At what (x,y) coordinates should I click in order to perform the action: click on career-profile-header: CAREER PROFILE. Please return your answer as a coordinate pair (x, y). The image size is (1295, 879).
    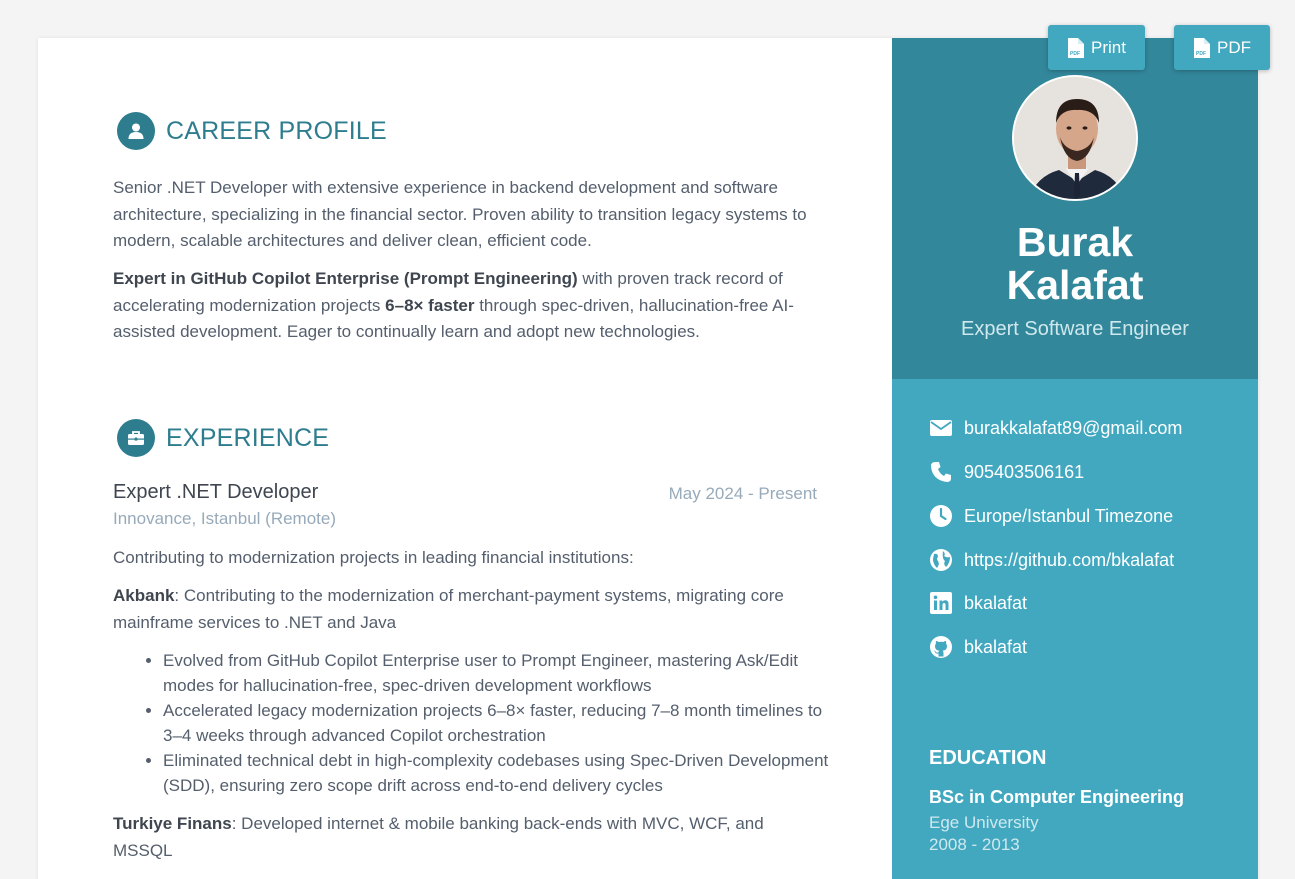
    Looking at the image, I should click on (252, 131).